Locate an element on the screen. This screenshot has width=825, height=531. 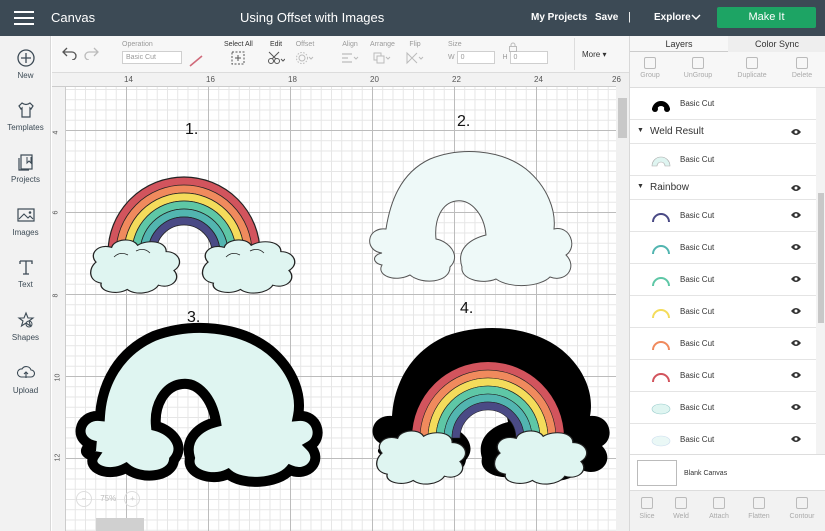
blank-canvas-row: Blank Canvas is located at coordinates (727, 472).